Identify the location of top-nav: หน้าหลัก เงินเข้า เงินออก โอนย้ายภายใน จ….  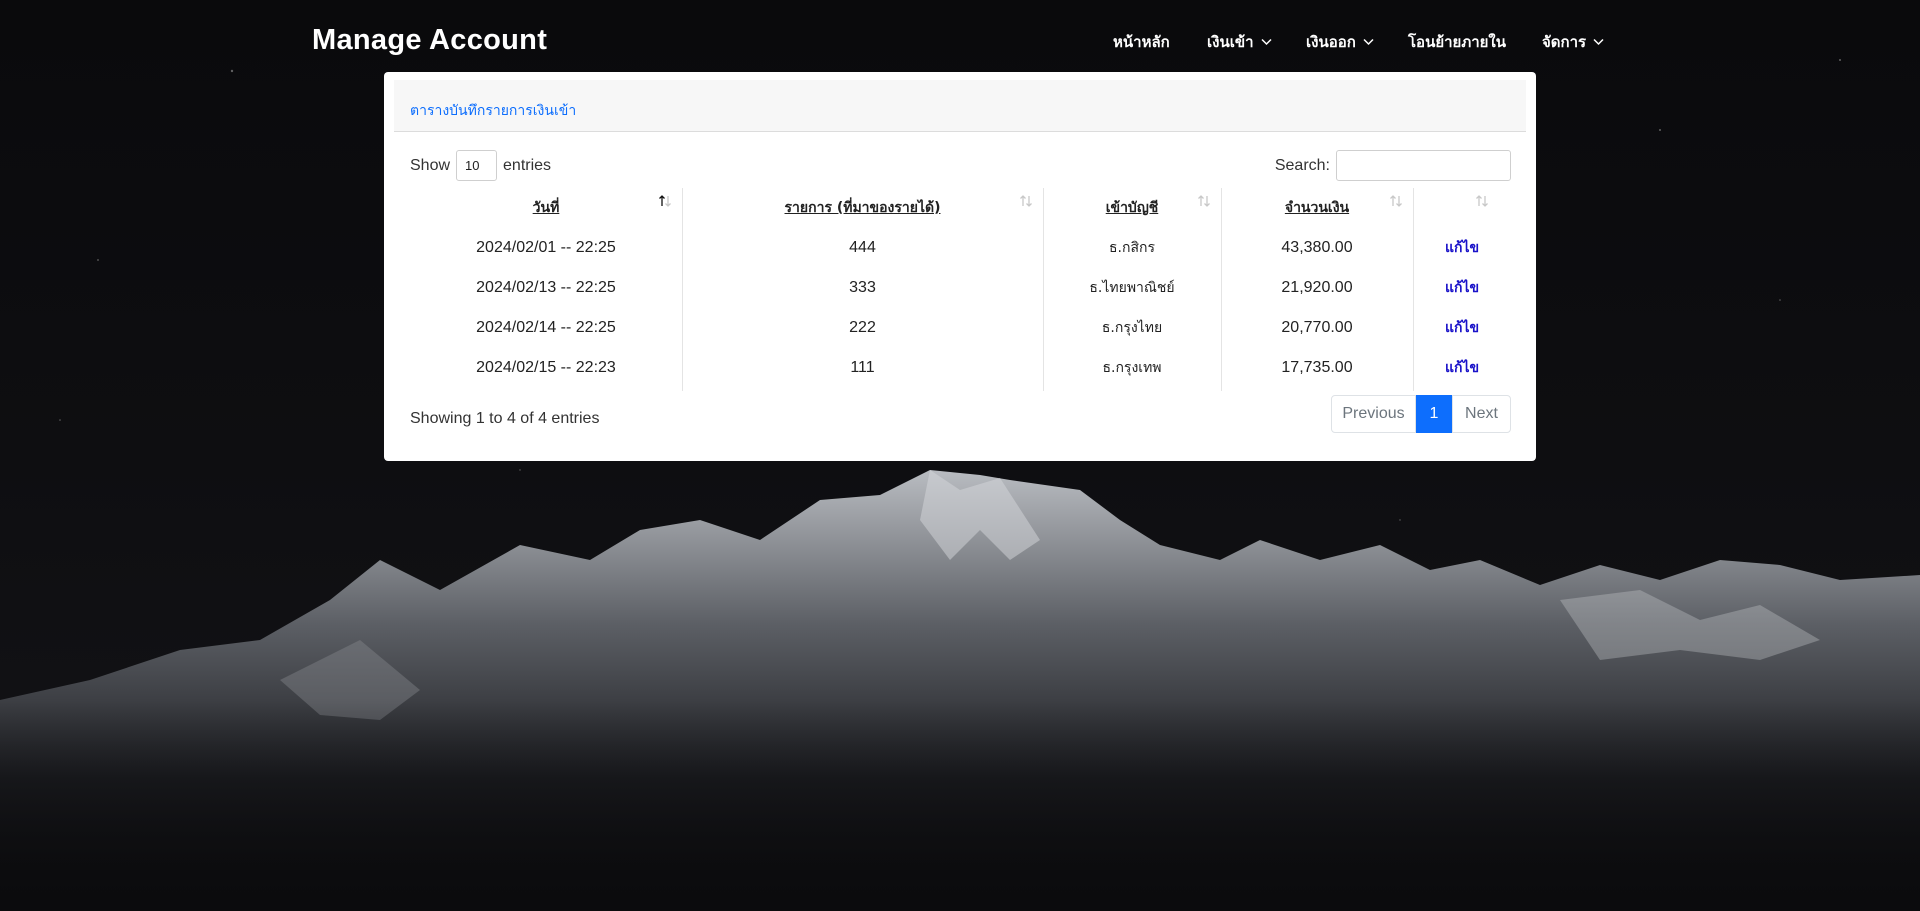
(960, 42).